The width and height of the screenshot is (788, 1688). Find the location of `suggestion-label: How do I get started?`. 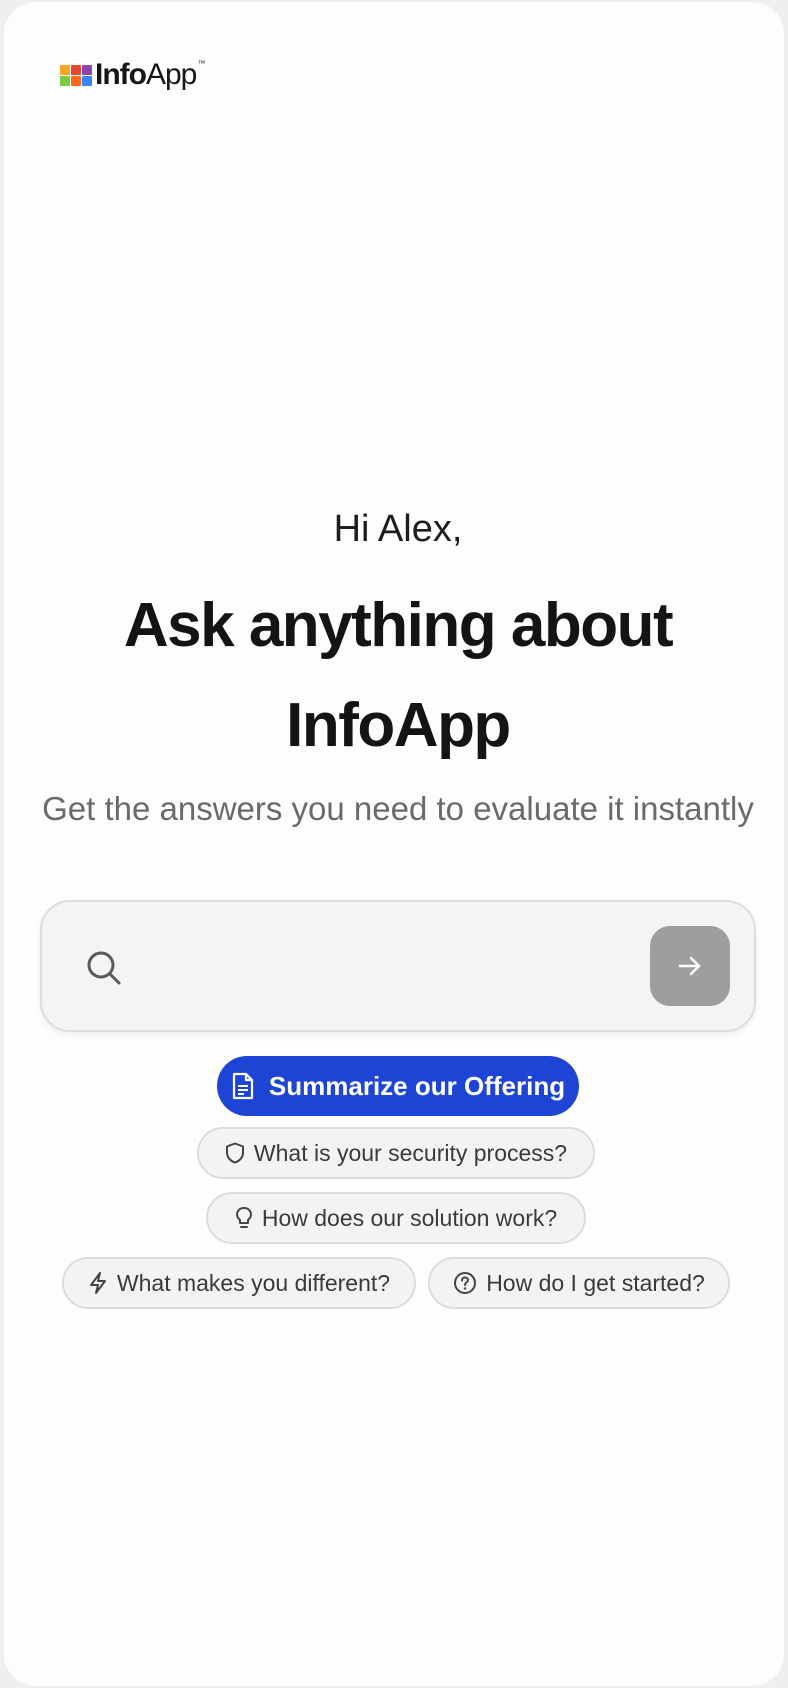

suggestion-label: How do I get started? is located at coordinates (595, 1282).